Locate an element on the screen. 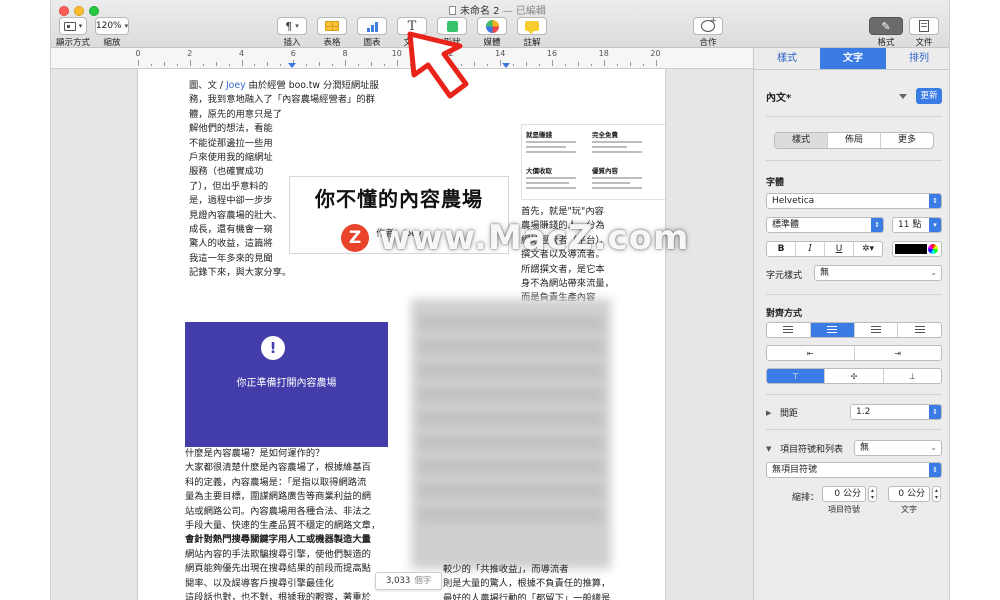  text-color-well is located at coordinates (917, 249).